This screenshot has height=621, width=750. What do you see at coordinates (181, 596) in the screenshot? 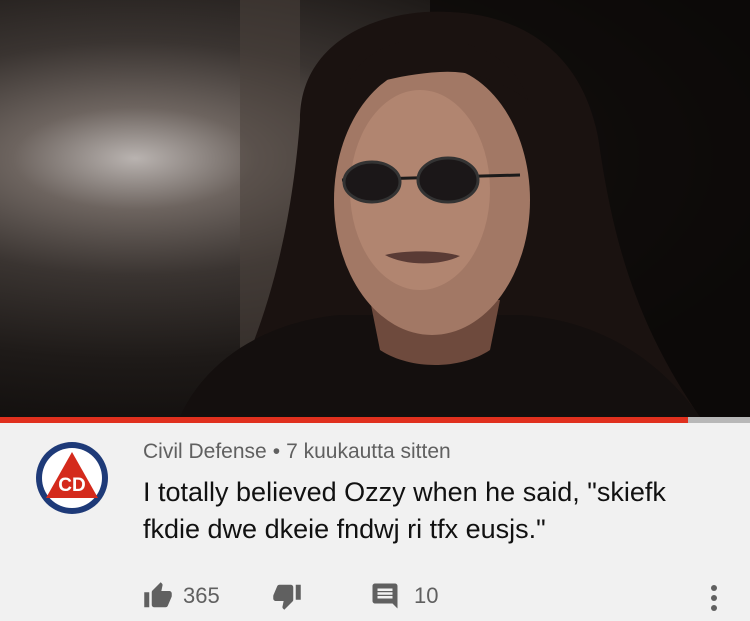
I see `like-button: 365` at bounding box center [181, 596].